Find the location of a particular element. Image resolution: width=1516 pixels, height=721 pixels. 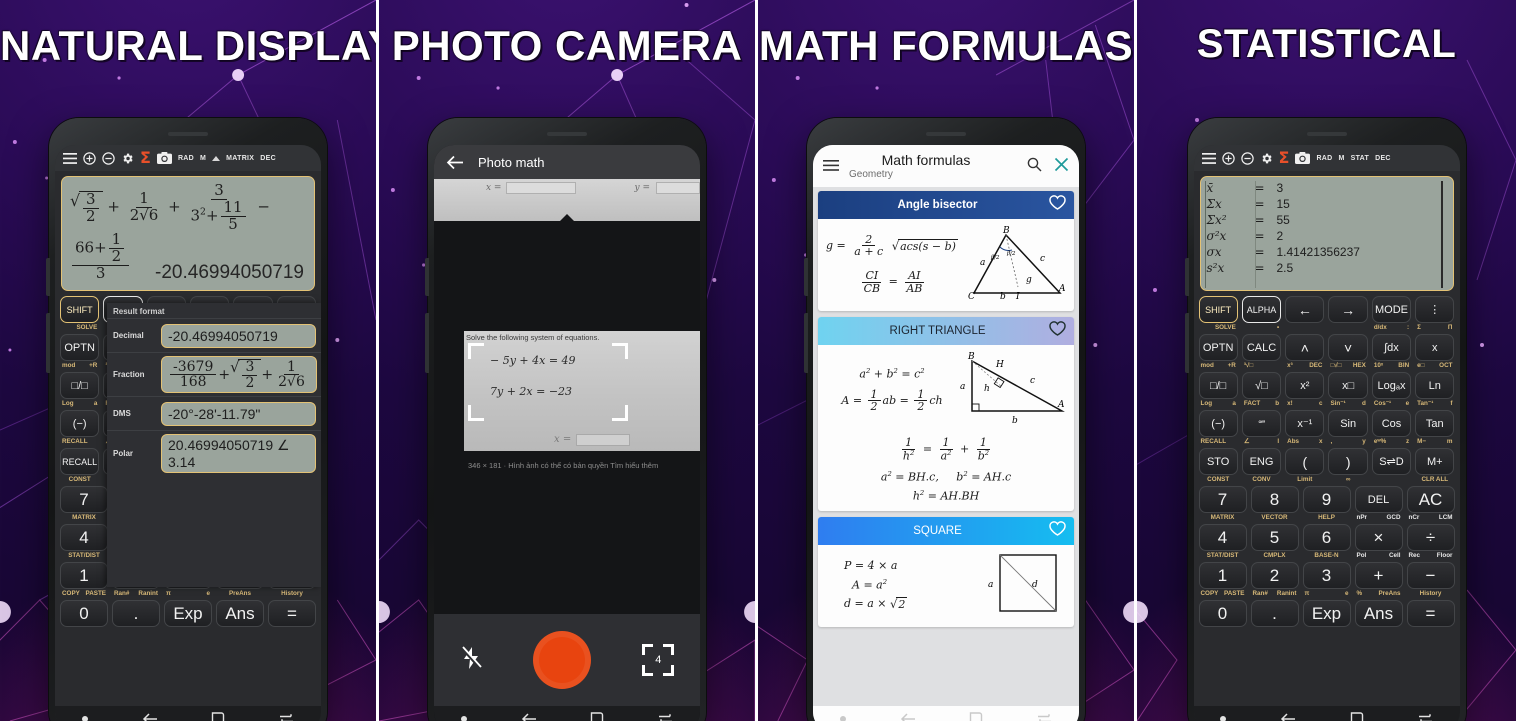

key-left-arrow: ← is located at coordinates (1305, 309).